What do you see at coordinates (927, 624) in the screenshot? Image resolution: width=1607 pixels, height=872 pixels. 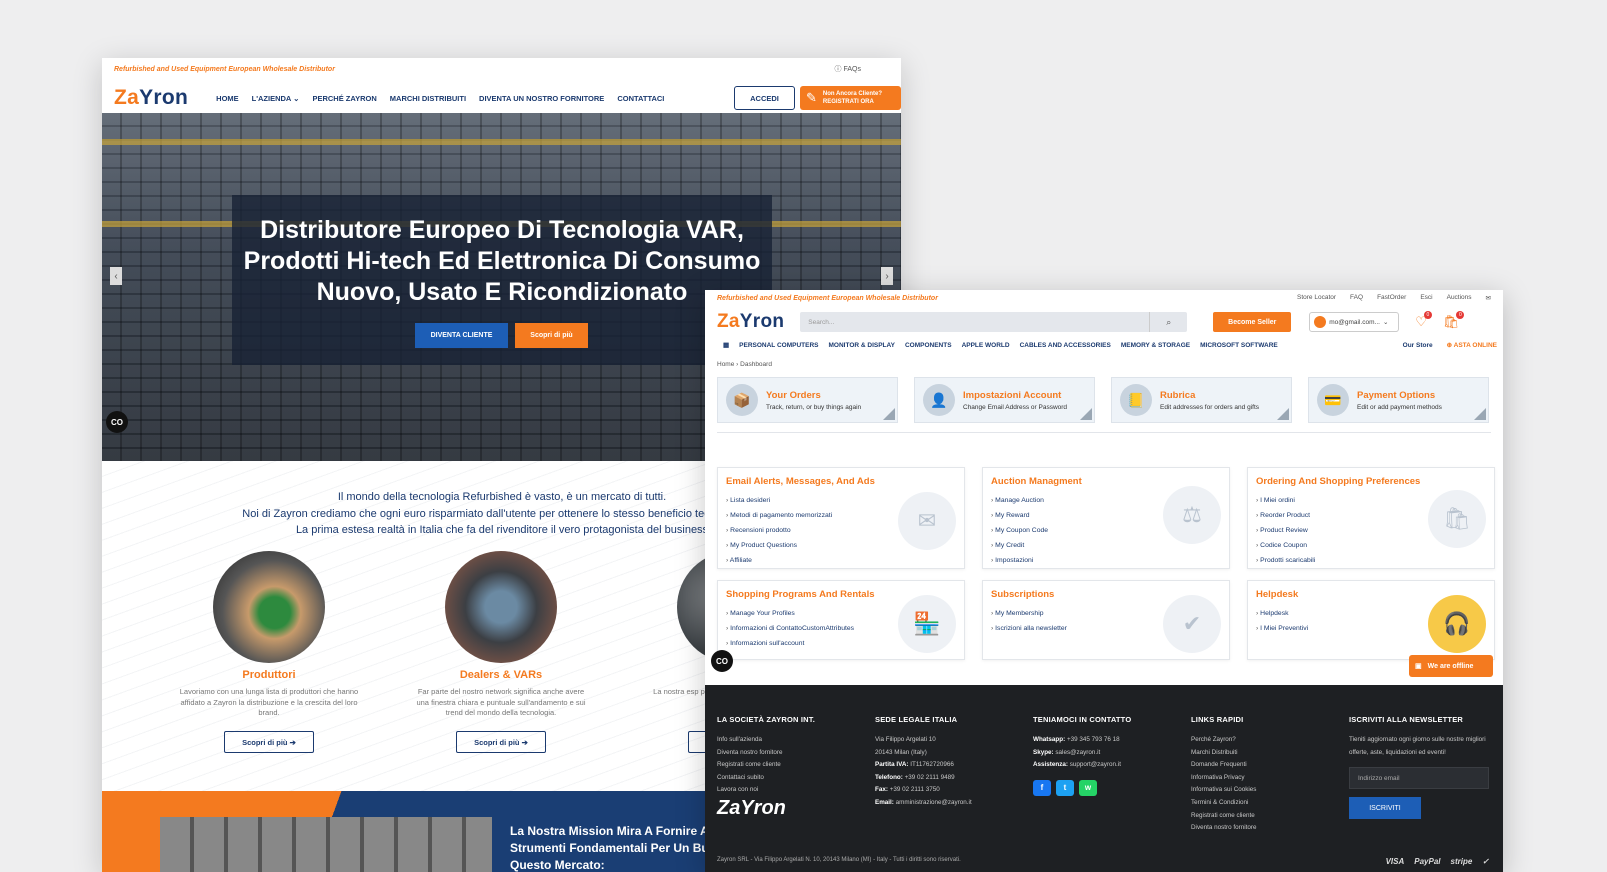 I see `store-icon: 🏪` at bounding box center [927, 624].